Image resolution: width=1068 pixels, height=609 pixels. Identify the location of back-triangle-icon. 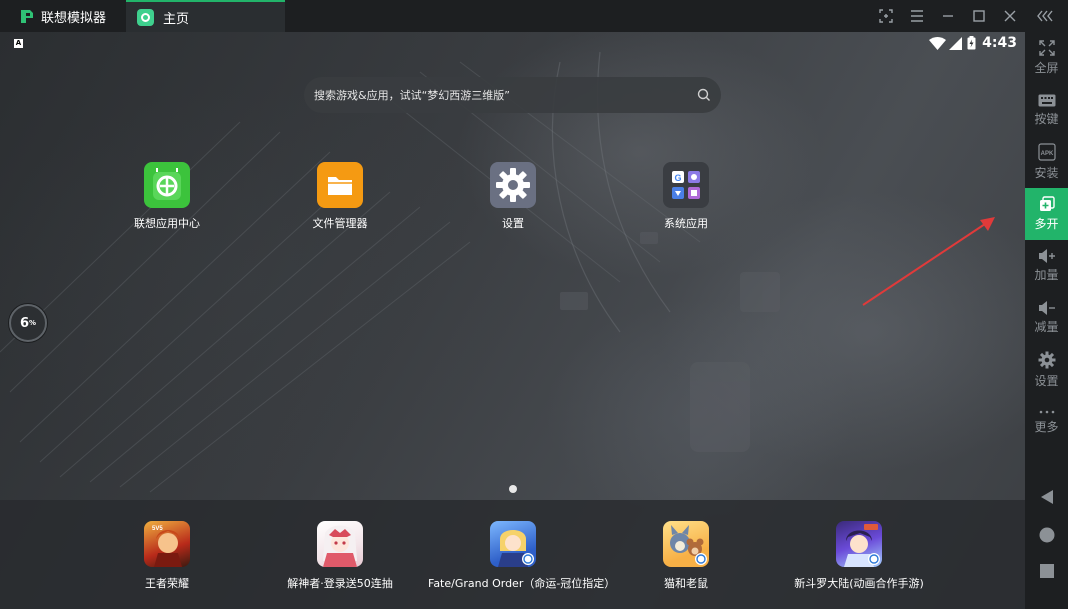
(1046, 497).